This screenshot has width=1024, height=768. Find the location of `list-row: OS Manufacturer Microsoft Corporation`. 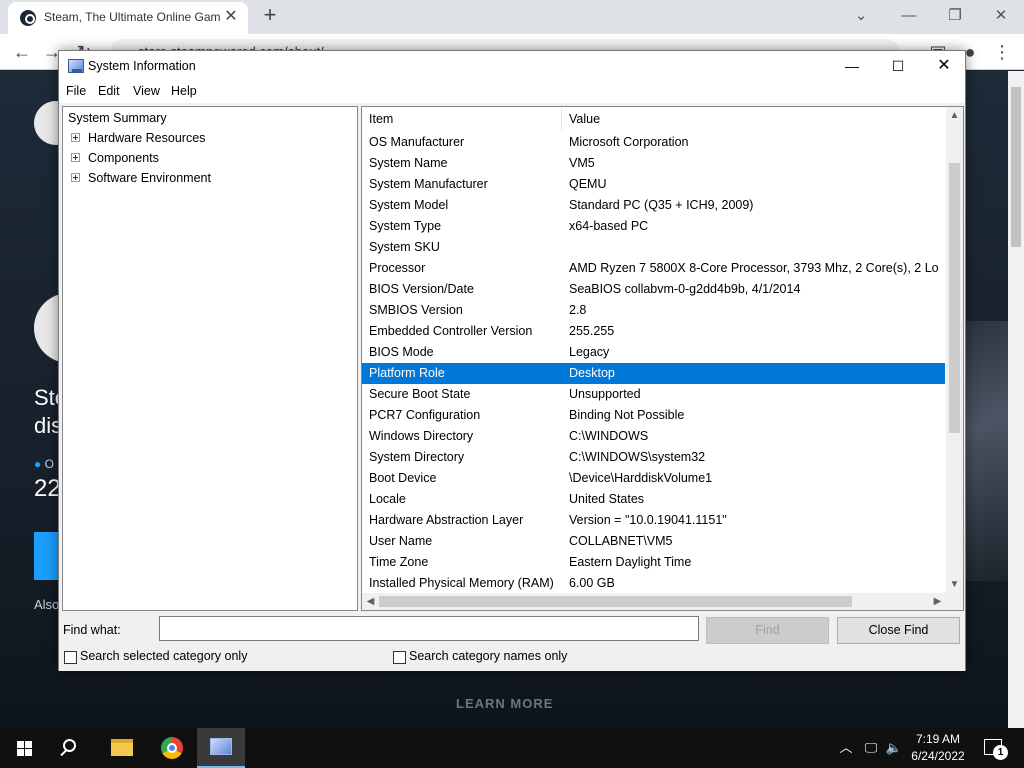

list-row: OS Manufacturer Microsoft Corporation is located at coordinates (653, 142).